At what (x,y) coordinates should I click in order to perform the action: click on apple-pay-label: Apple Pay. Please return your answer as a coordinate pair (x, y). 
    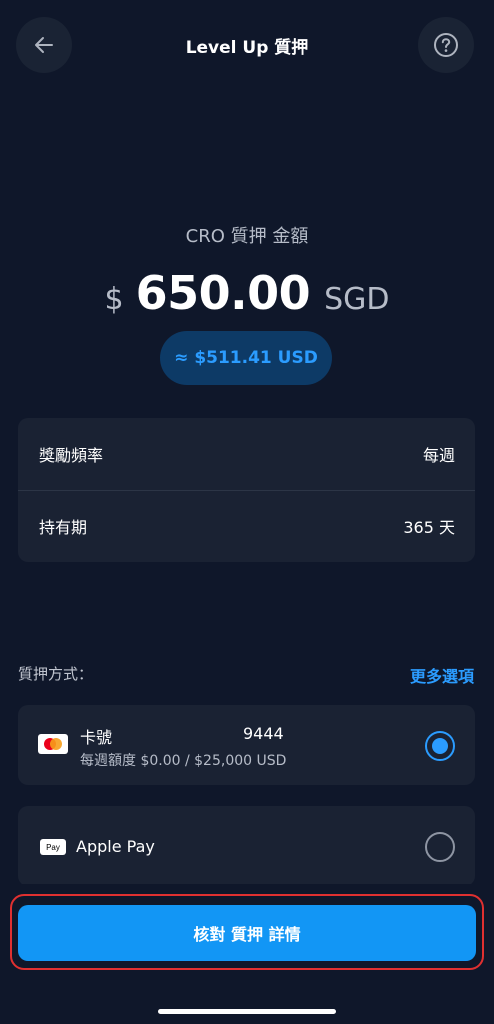
    Looking at the image, I should click on (115, 846).